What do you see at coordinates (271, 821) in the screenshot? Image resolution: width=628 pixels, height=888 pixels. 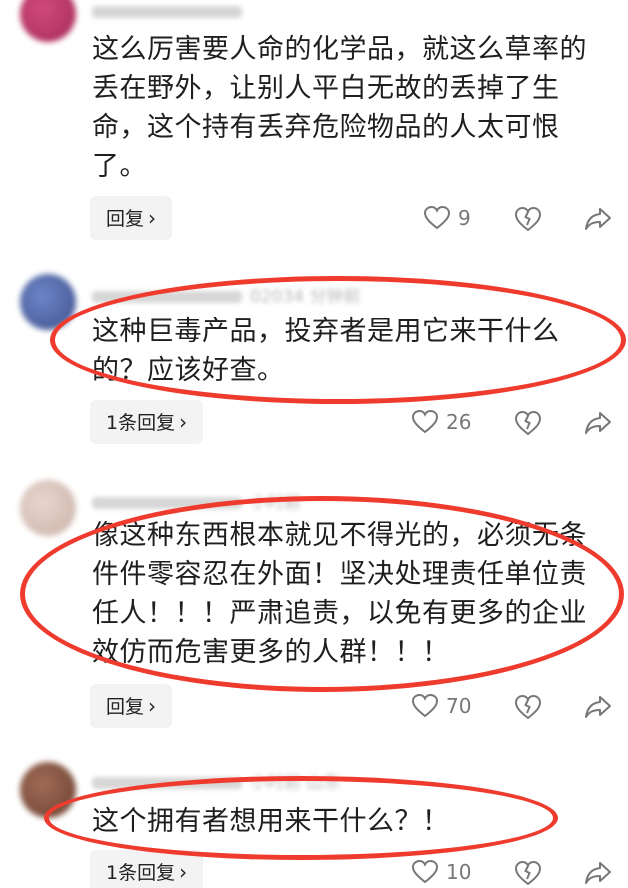 I see `comment-text: 这个拥有者想用来干什么？！` at bounding box center [271, 821].